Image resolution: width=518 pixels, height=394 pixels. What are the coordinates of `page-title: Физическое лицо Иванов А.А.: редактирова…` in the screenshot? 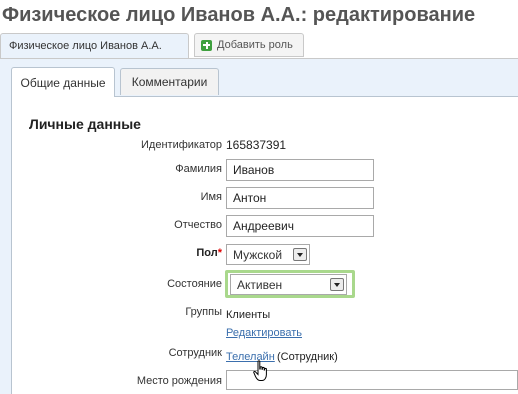 It's located at (239, 15).